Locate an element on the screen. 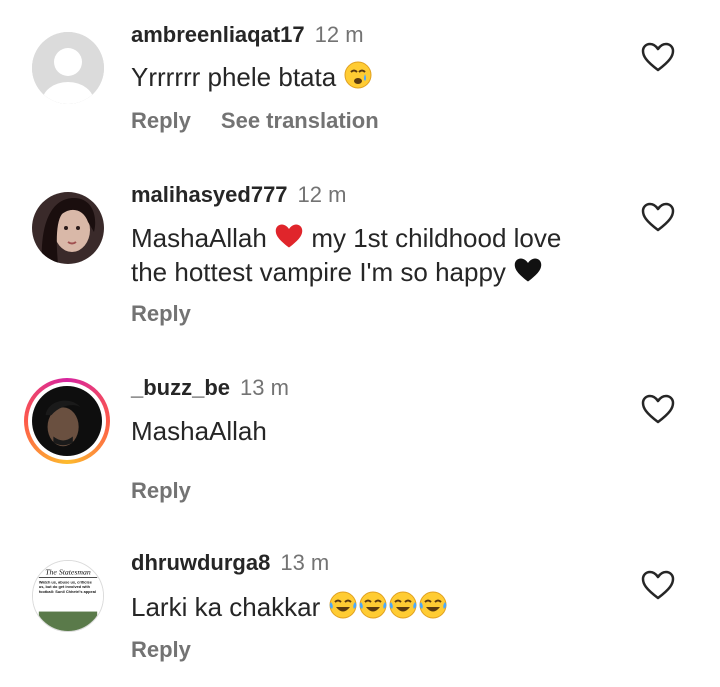 Image resolution: width=720 pixels, height=687 pixels. story-ring is located at coordinates (67, 421).